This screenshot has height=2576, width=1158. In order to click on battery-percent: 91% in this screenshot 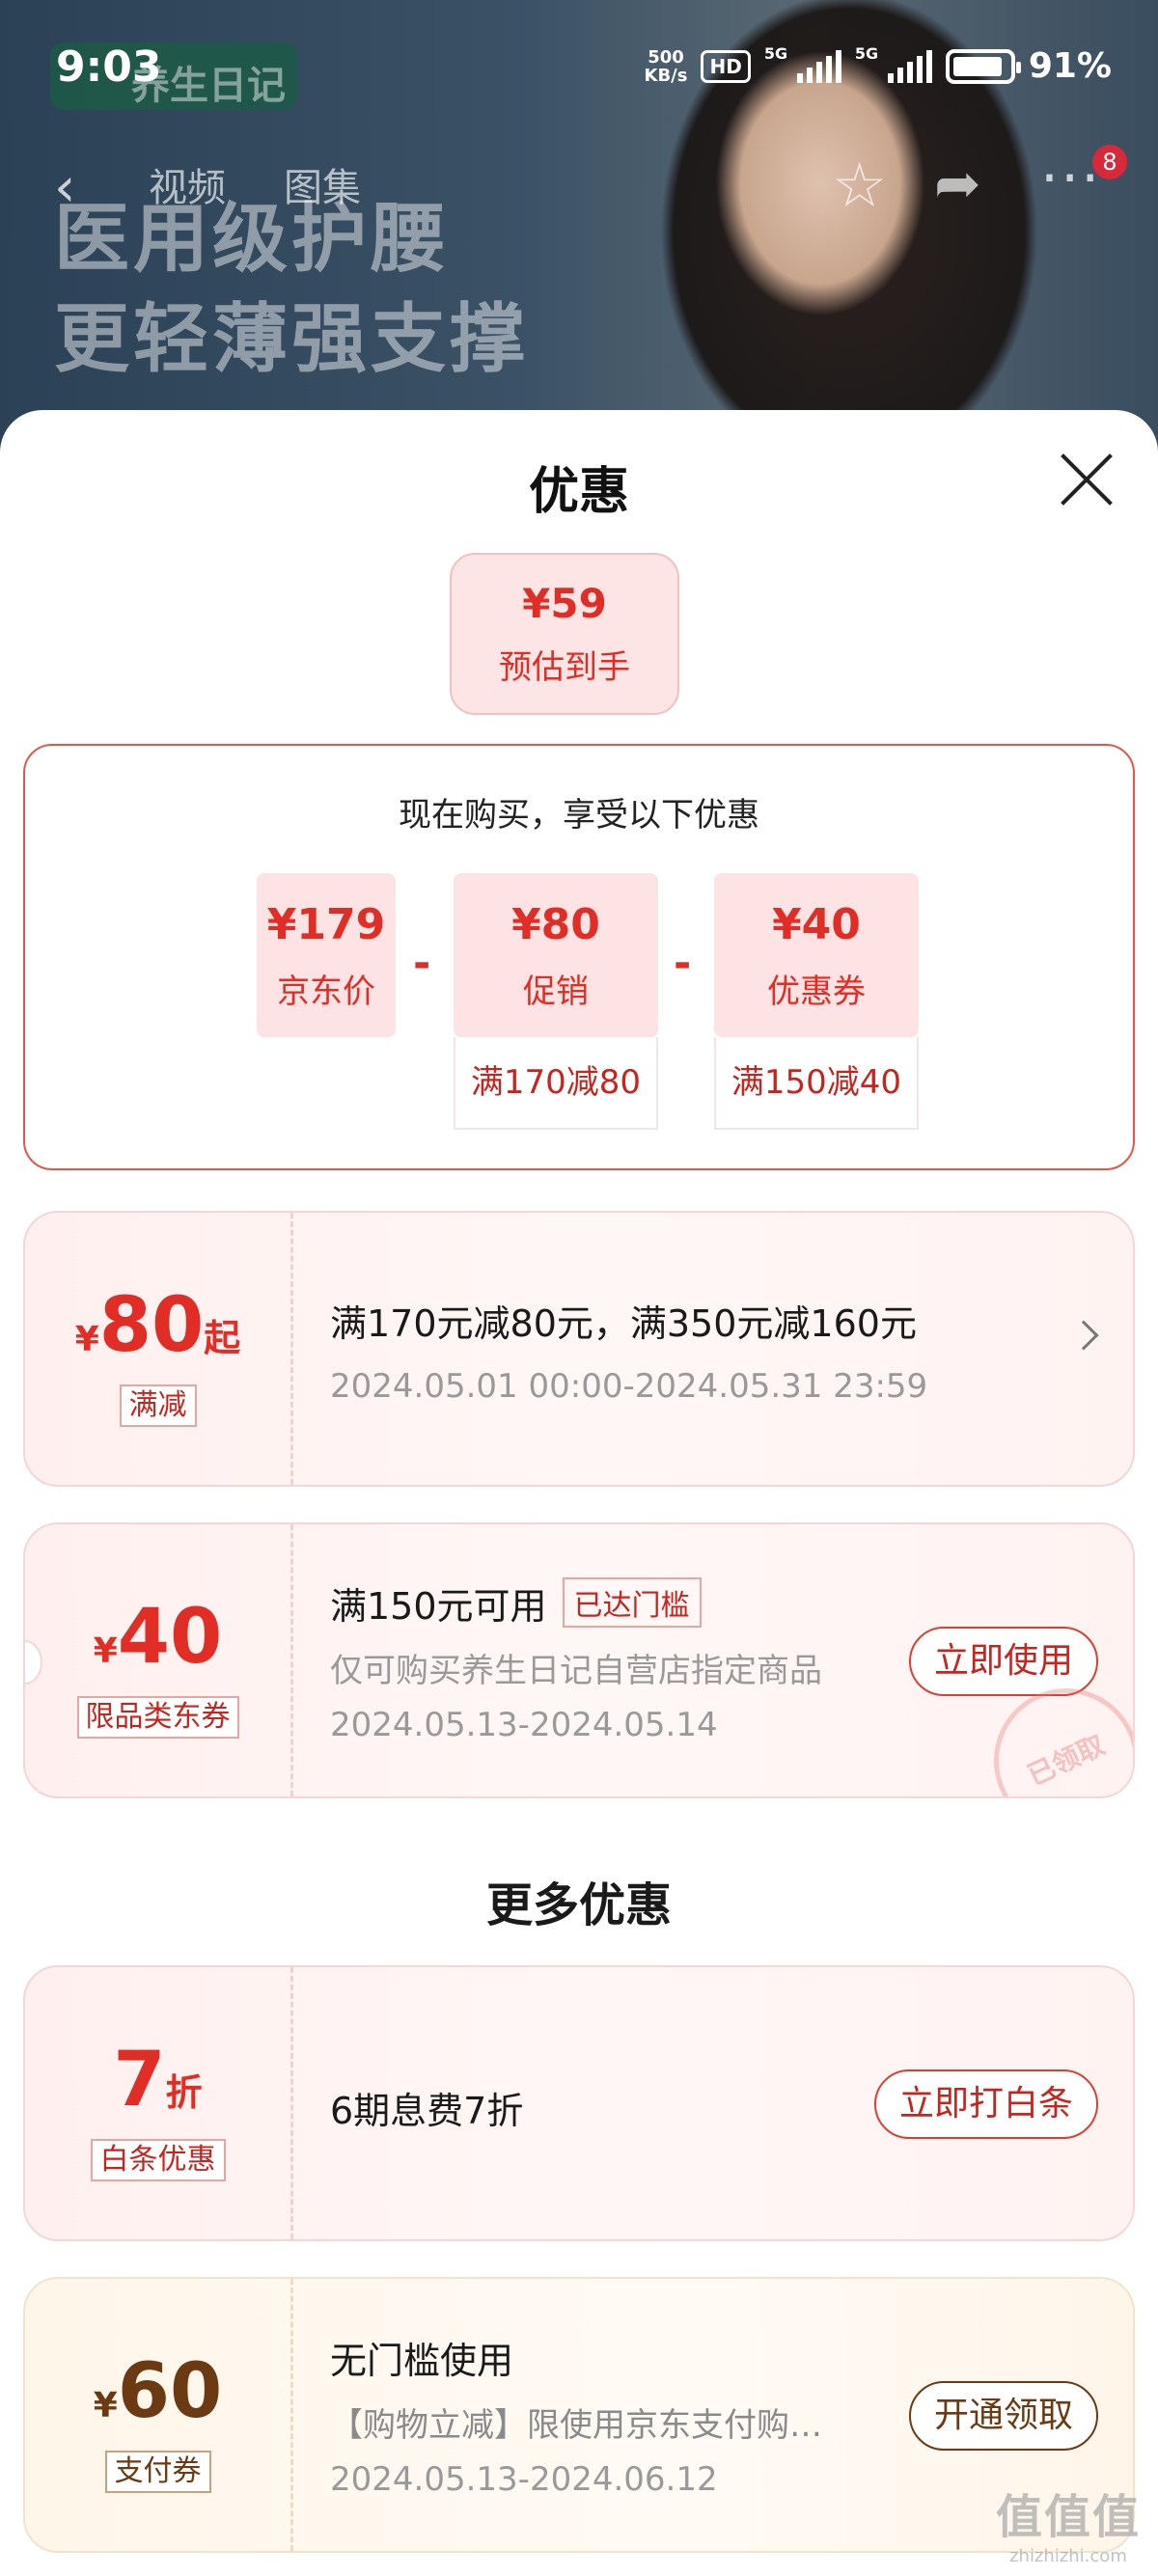, I will do `click(1070, 66)`.